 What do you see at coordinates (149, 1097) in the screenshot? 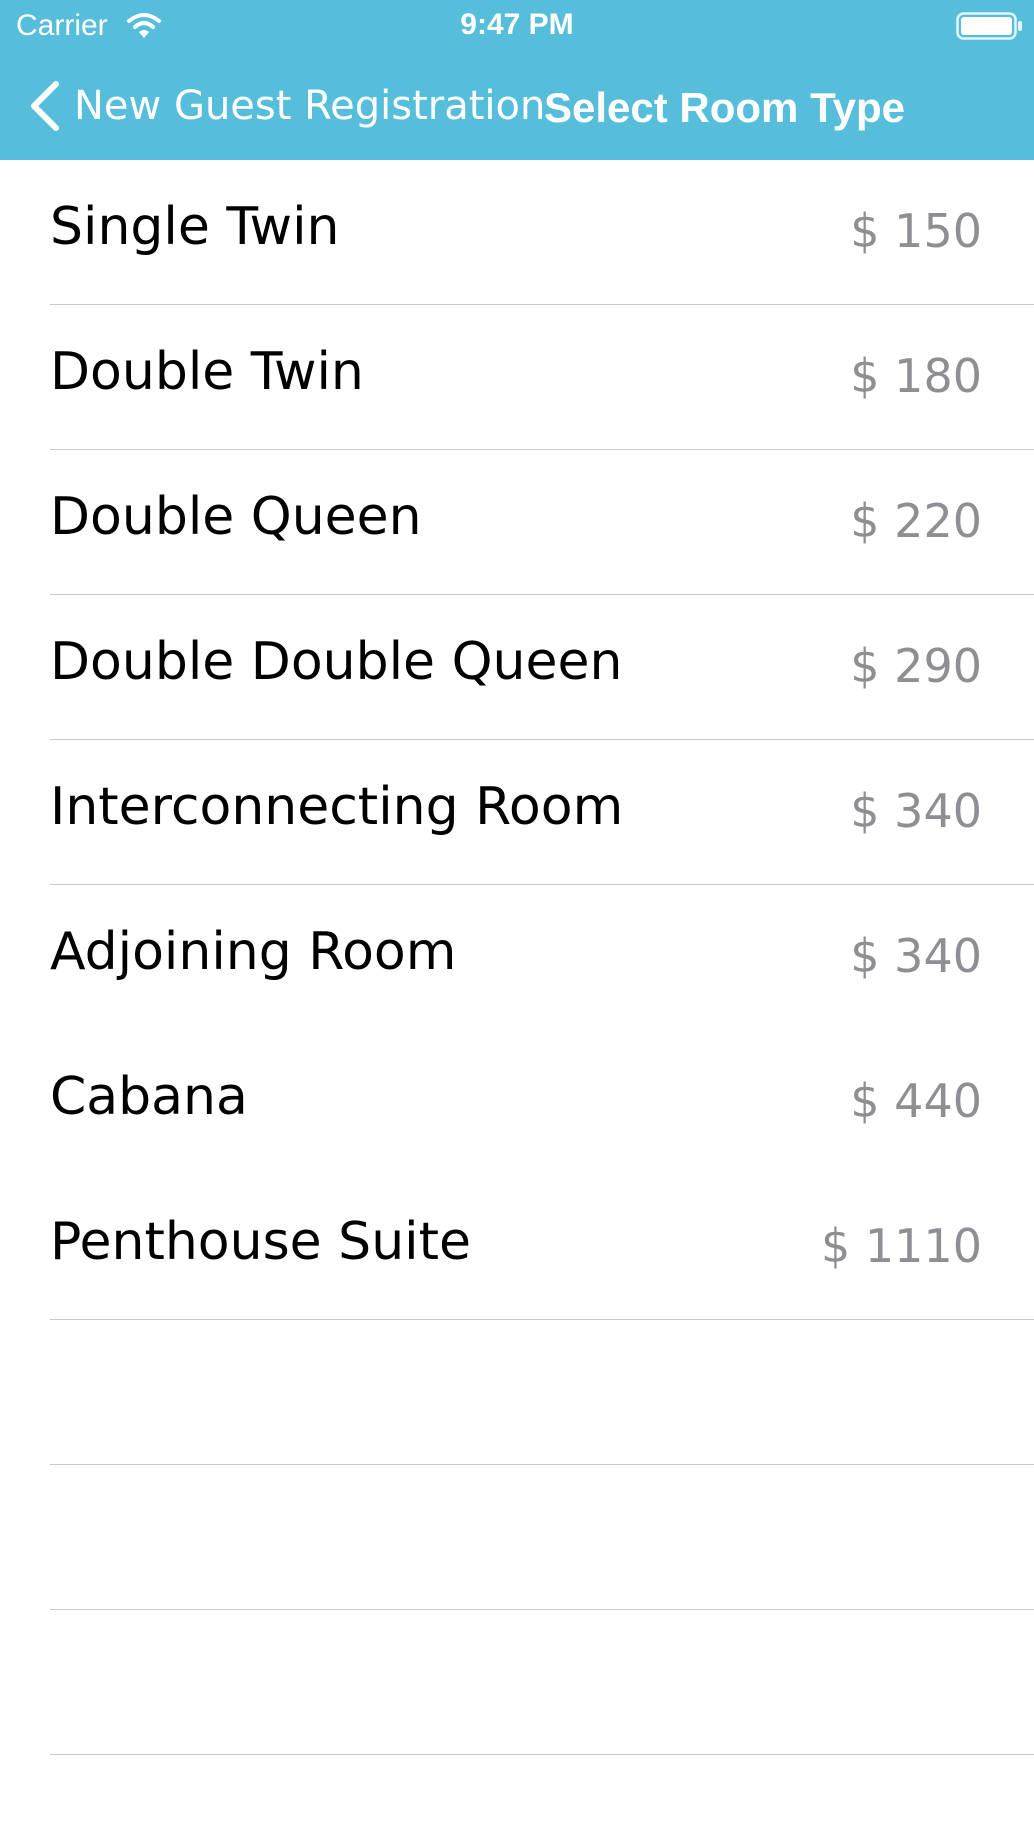
I see `room-name: Cabana` at bounding box center [149, 1097].